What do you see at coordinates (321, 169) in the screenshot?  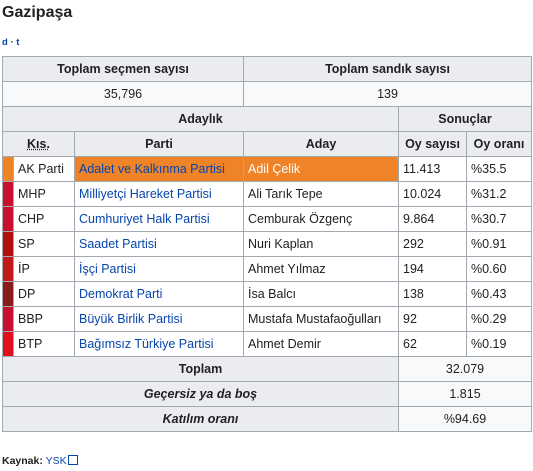 I see `candidate-name: Adil Çelik` at bounding box center [321, 169].